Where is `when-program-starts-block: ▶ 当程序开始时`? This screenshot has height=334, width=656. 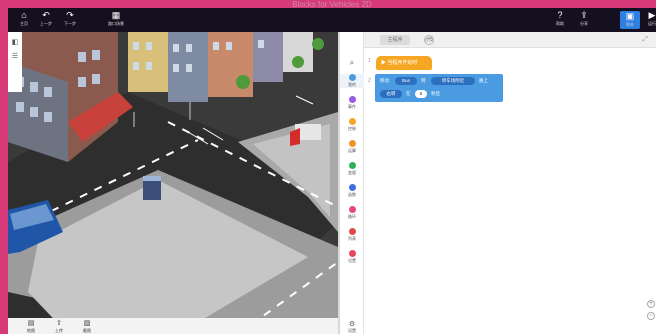 when-program-starts-block: ▶ 当程序开始时 is located at coordinates (404, 63).